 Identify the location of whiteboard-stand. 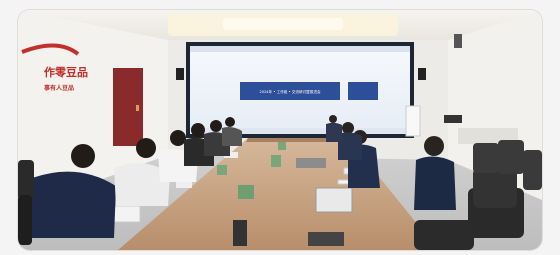
(413, 121).